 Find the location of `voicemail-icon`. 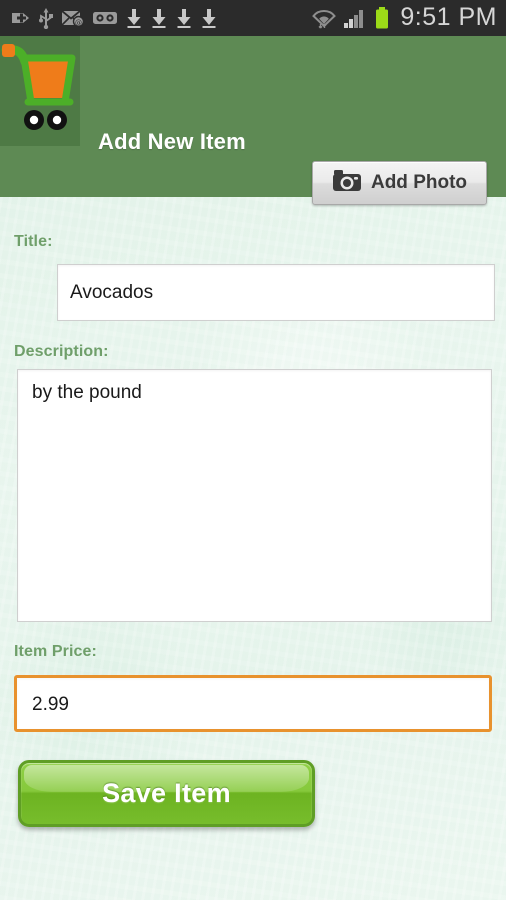

voicemail-icon is located at coordinates (105, 18).